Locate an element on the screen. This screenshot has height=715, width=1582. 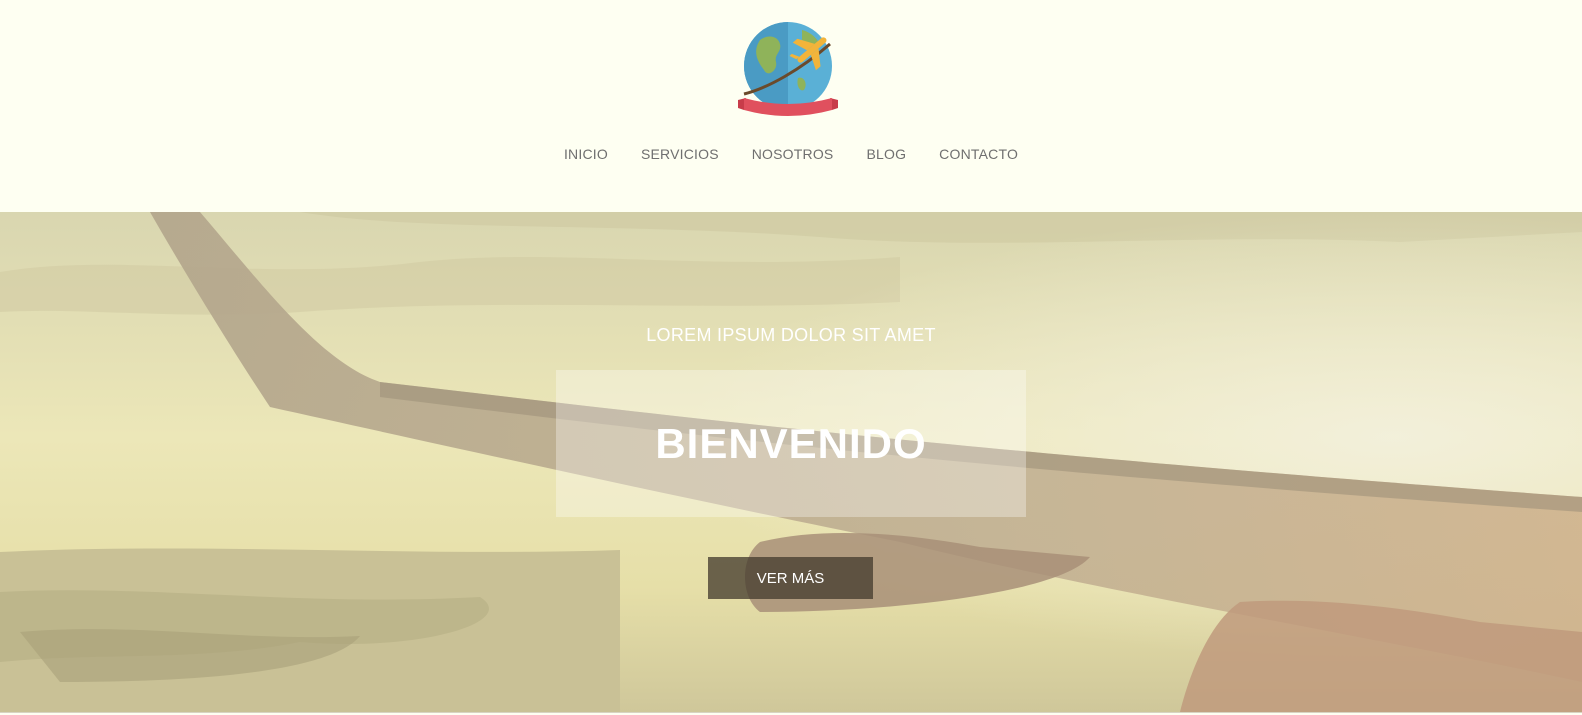
hero-title-box: BIENVENIDO is located at coordinates (791, 443).